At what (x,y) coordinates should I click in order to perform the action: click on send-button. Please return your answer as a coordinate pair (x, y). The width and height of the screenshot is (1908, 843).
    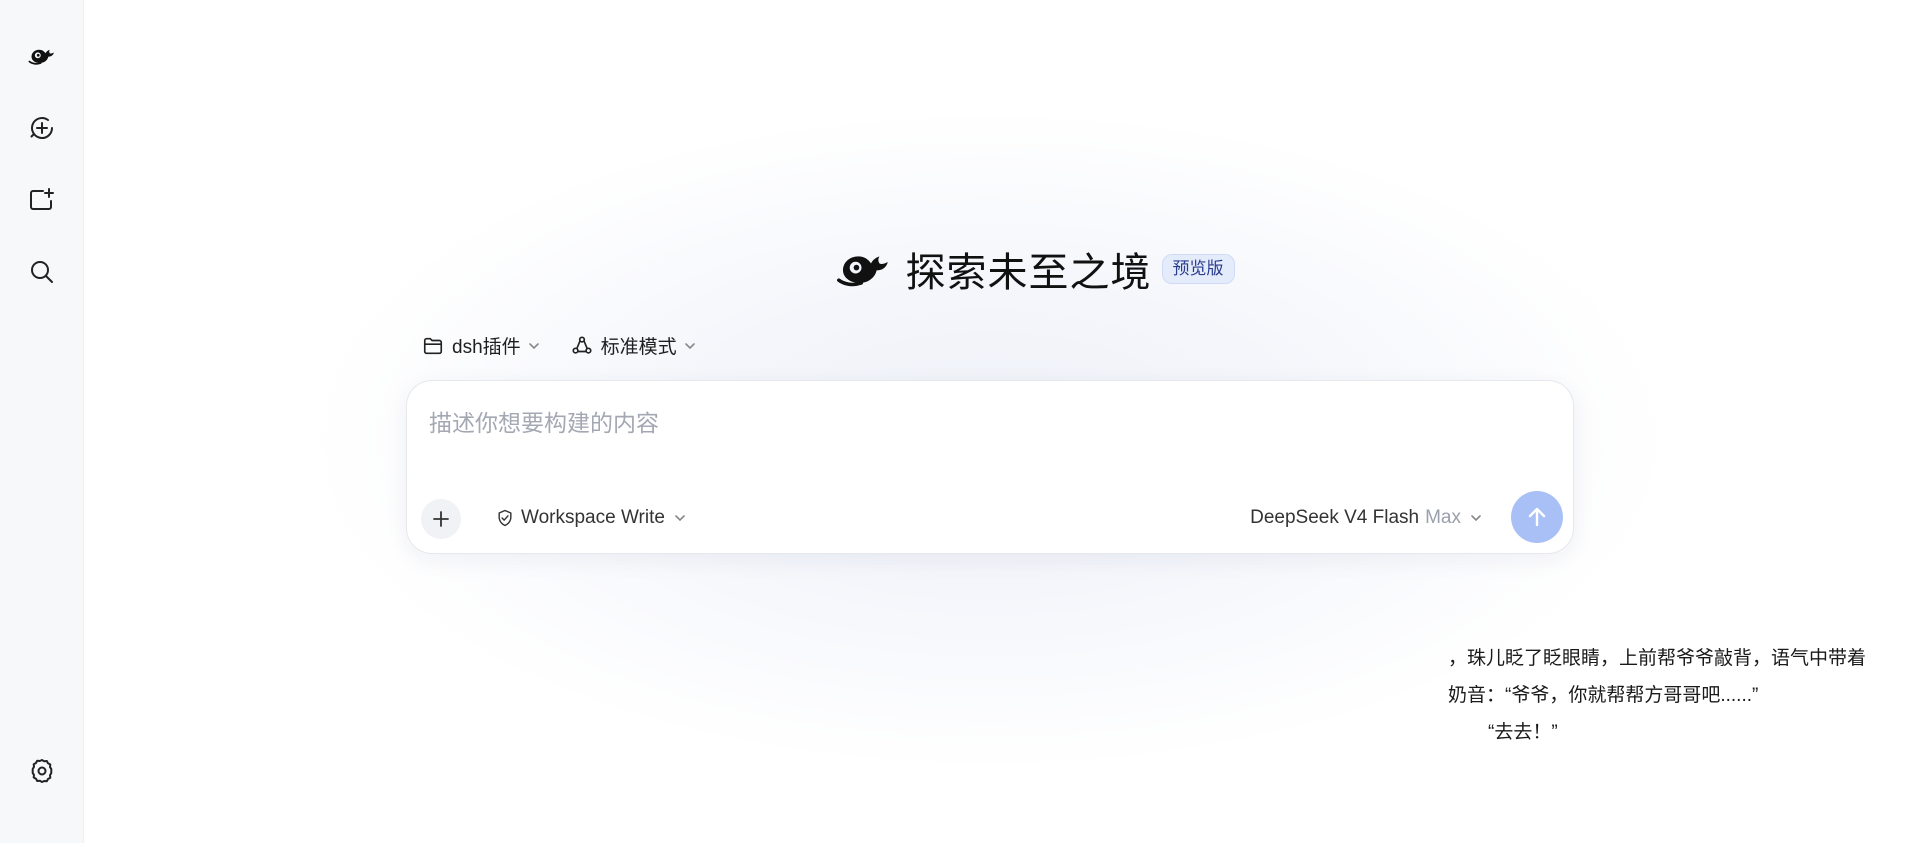
    Looking at the image, I should click on (1537, 517).